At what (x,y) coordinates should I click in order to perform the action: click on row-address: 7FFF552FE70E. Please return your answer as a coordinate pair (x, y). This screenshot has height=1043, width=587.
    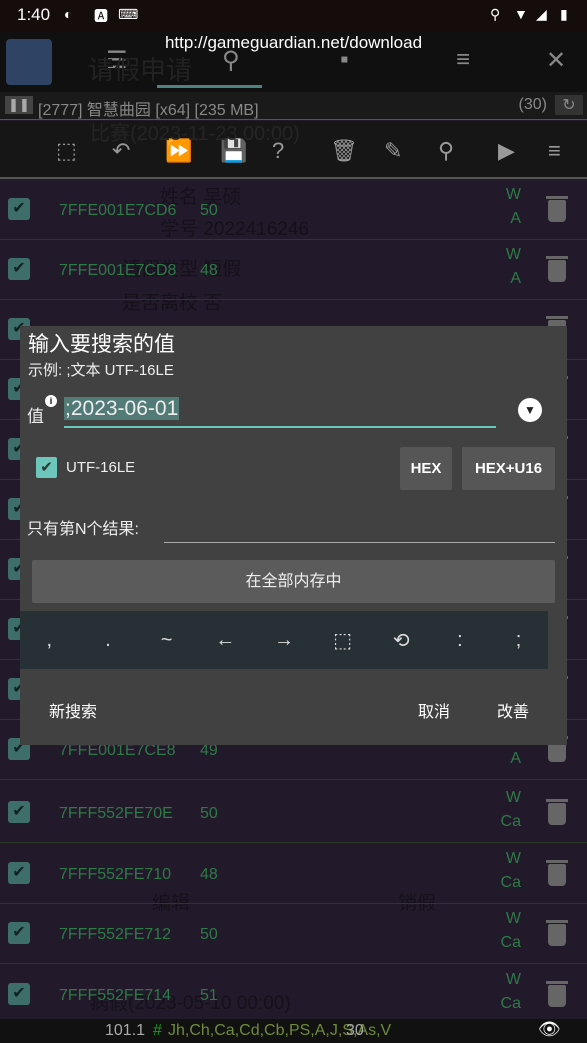
    Looking at the image, I should click on (116, 814).